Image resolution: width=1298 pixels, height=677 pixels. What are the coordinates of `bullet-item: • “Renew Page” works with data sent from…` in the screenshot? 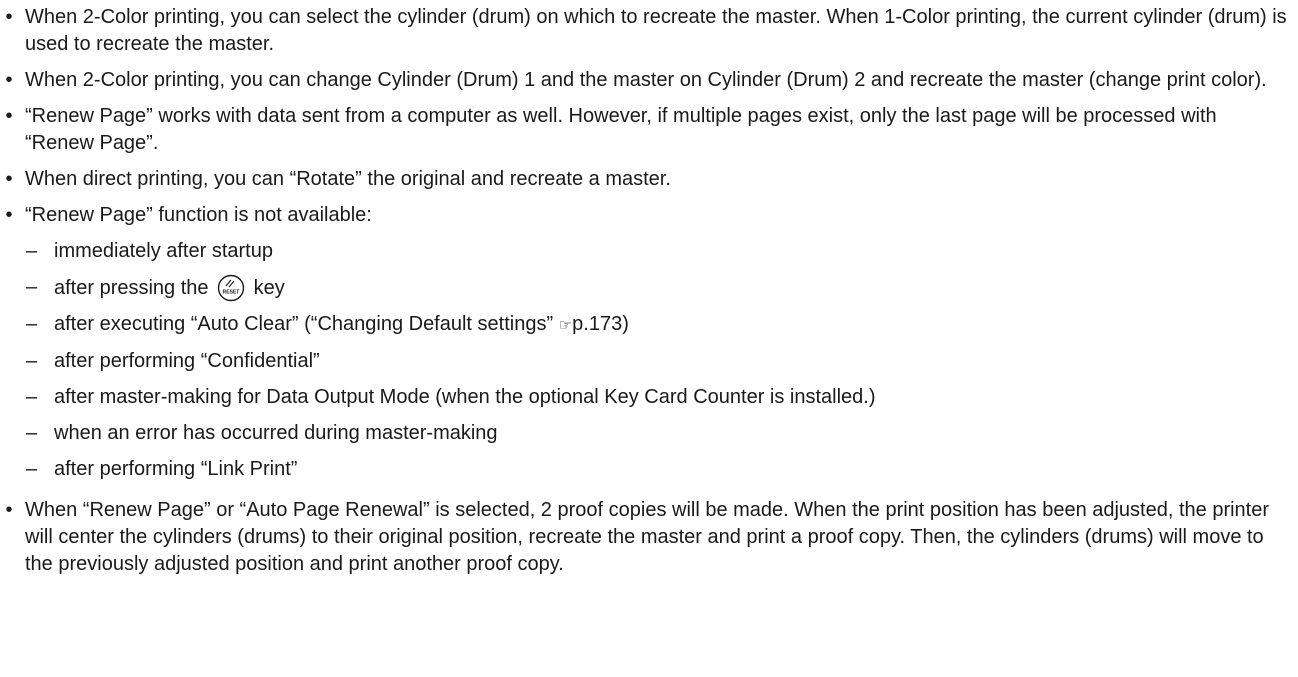 It's located at (649, 130).